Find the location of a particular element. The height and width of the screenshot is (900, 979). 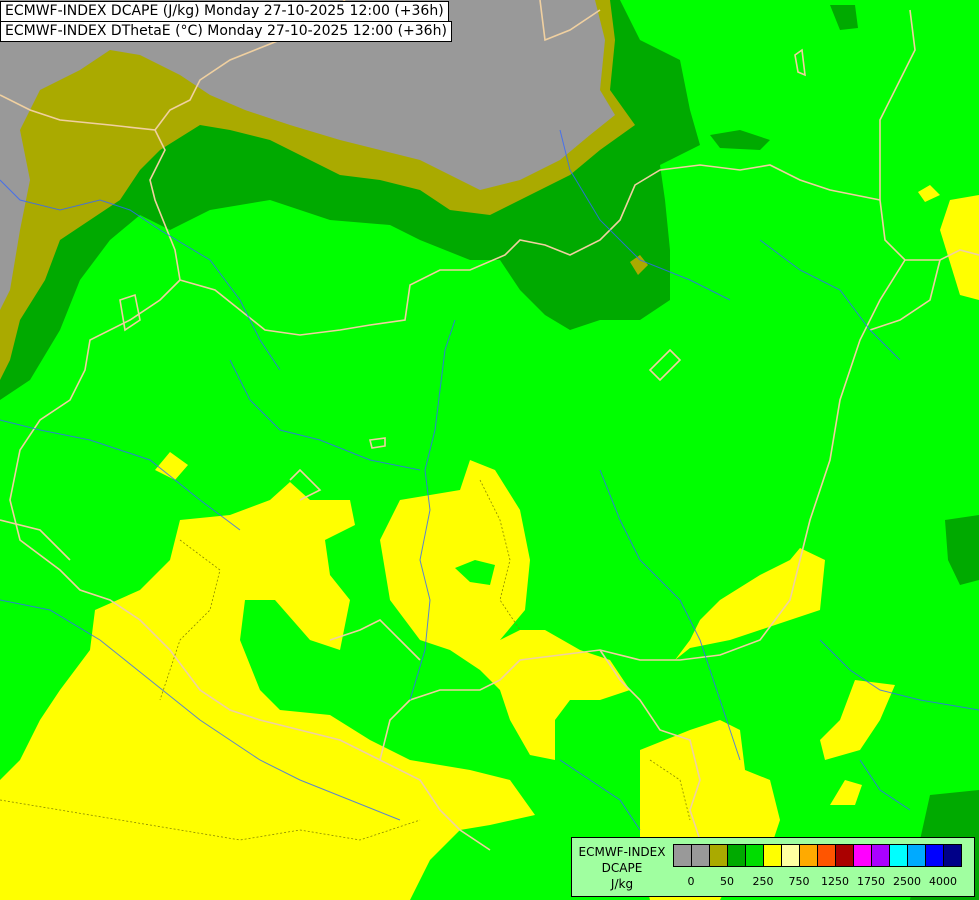

legend-tick-label: 750 is located at coordinates (799, 881).